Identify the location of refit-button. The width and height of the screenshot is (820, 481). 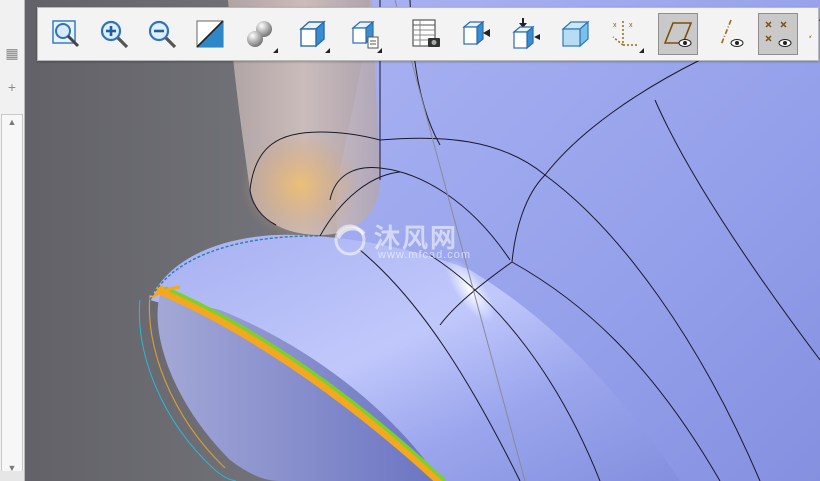
(66, 34).